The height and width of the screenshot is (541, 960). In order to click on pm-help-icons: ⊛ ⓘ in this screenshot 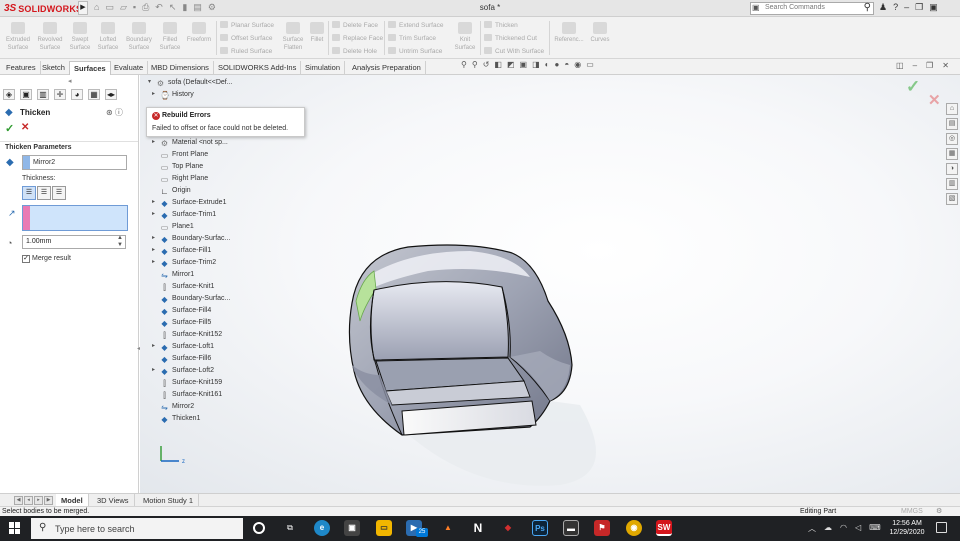, I will do `click(114, 112)`.